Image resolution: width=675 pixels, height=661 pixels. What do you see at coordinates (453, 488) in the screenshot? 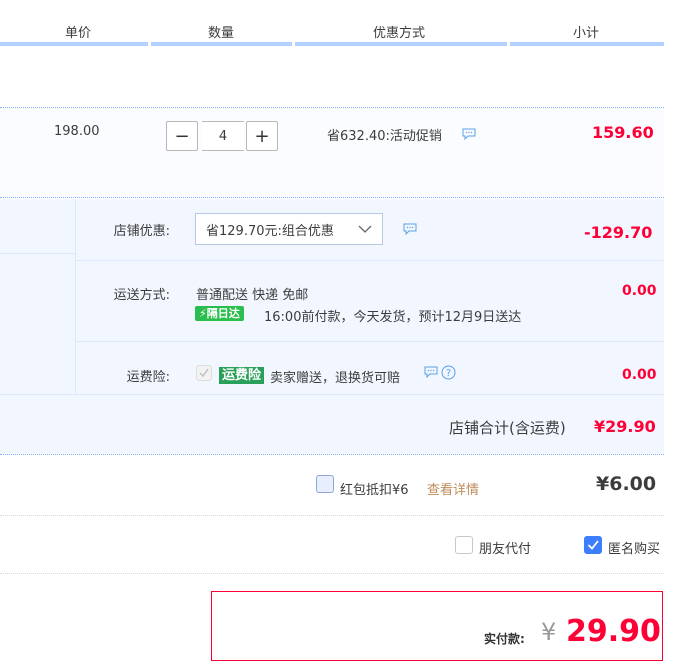
I see `redpacket-details-link: 查看详情` at bounding box center [453, 488].